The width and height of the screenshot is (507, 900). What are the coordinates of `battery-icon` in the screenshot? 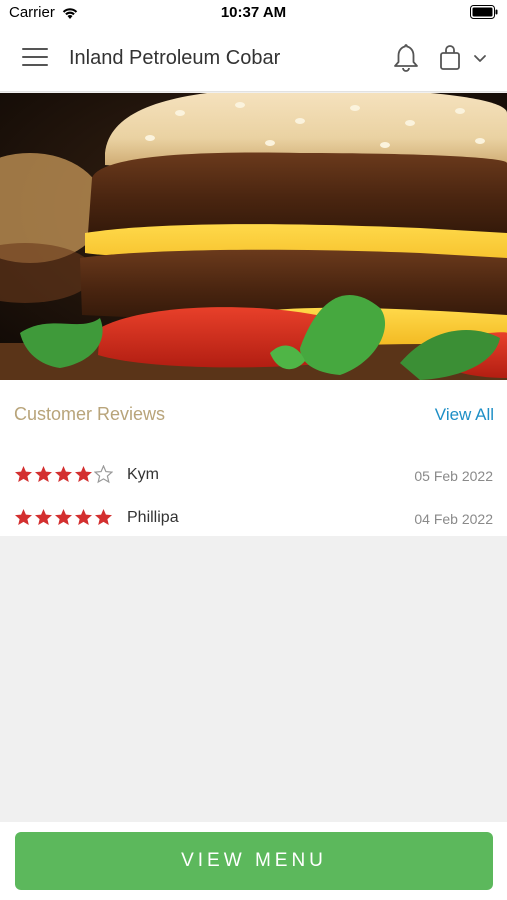 It's located at (484, 12).